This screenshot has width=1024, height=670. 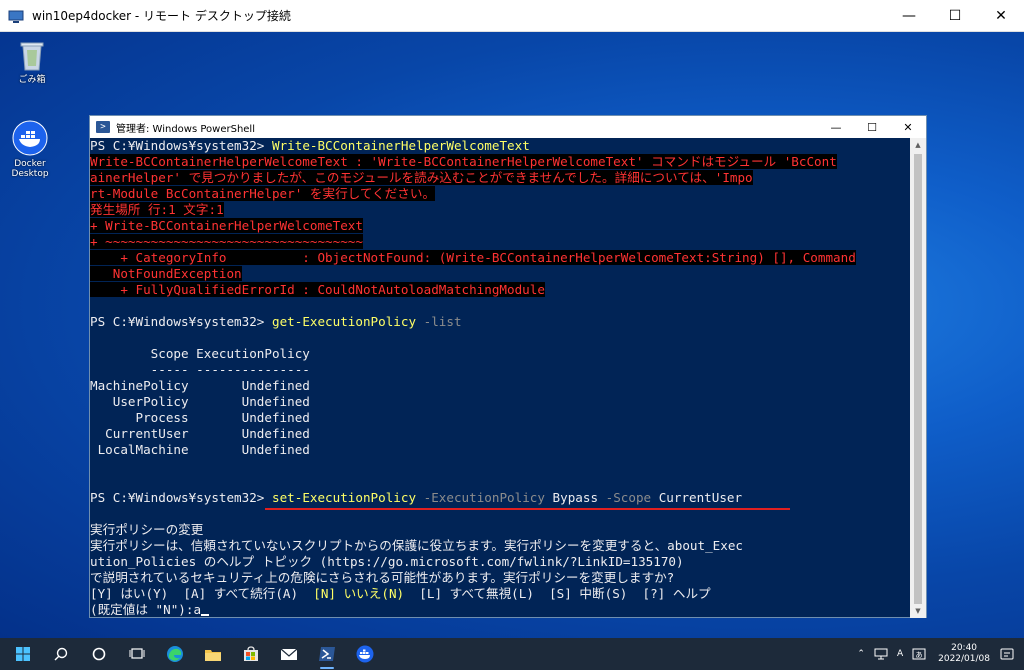 What do you see at coordinates (200, 385) in the screenshot?
I see `table-row: MachinePolicy Undefined` at bounding box center [200, 385].